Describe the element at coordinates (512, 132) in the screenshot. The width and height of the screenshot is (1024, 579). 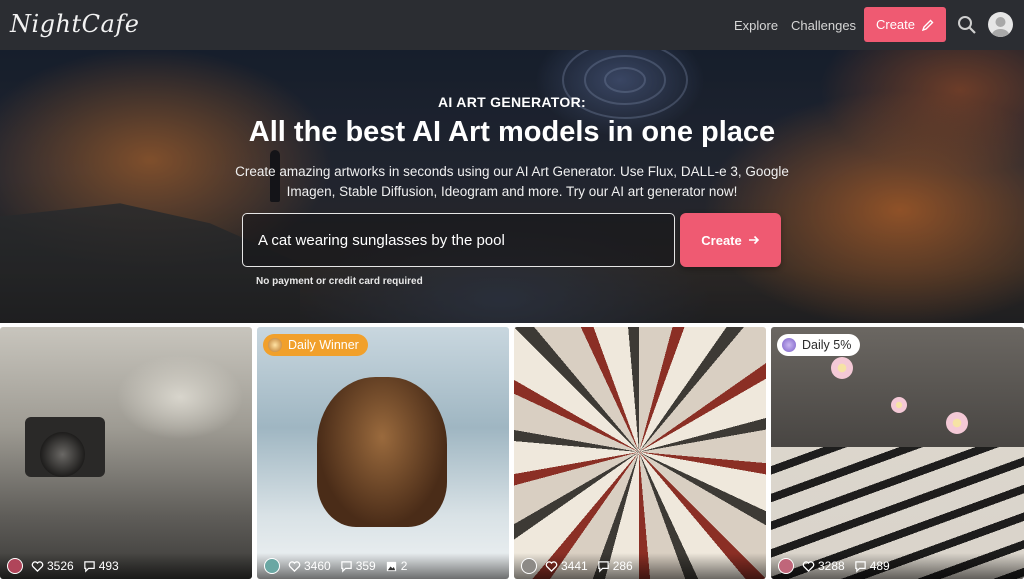
I see `hero-title: All the best AI Art models in one place` at that location.